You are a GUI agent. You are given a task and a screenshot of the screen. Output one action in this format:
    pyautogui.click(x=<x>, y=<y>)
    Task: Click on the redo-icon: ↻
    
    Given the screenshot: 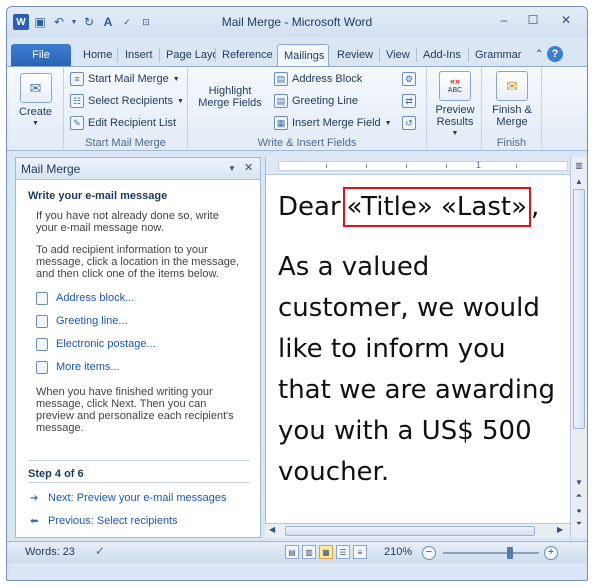 What is the action you would take?
    pyautogui.click(x=89, y=22)
    